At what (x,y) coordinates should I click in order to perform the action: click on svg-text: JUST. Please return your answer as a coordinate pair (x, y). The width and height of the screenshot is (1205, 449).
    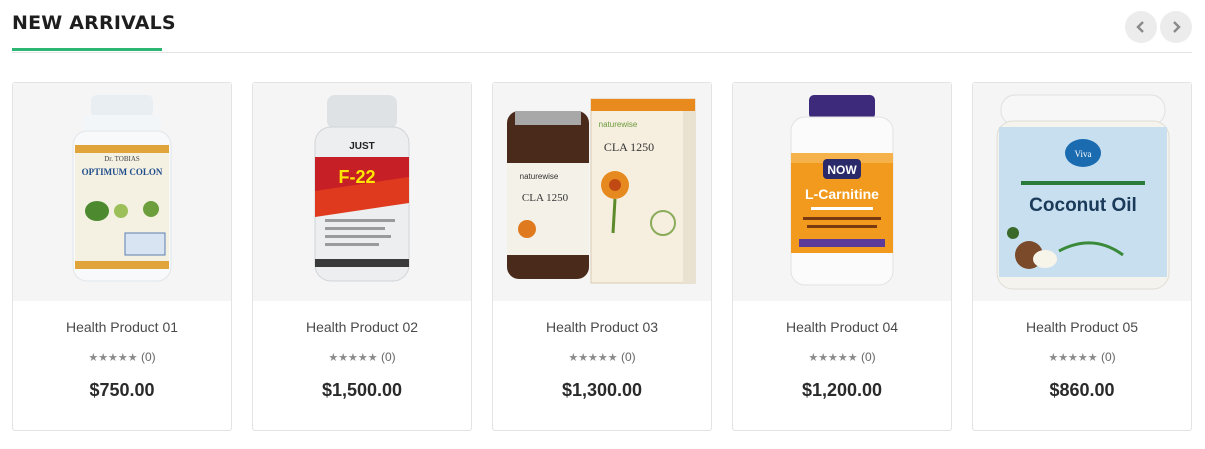
    Looking at the image, I should click on (362, 146).